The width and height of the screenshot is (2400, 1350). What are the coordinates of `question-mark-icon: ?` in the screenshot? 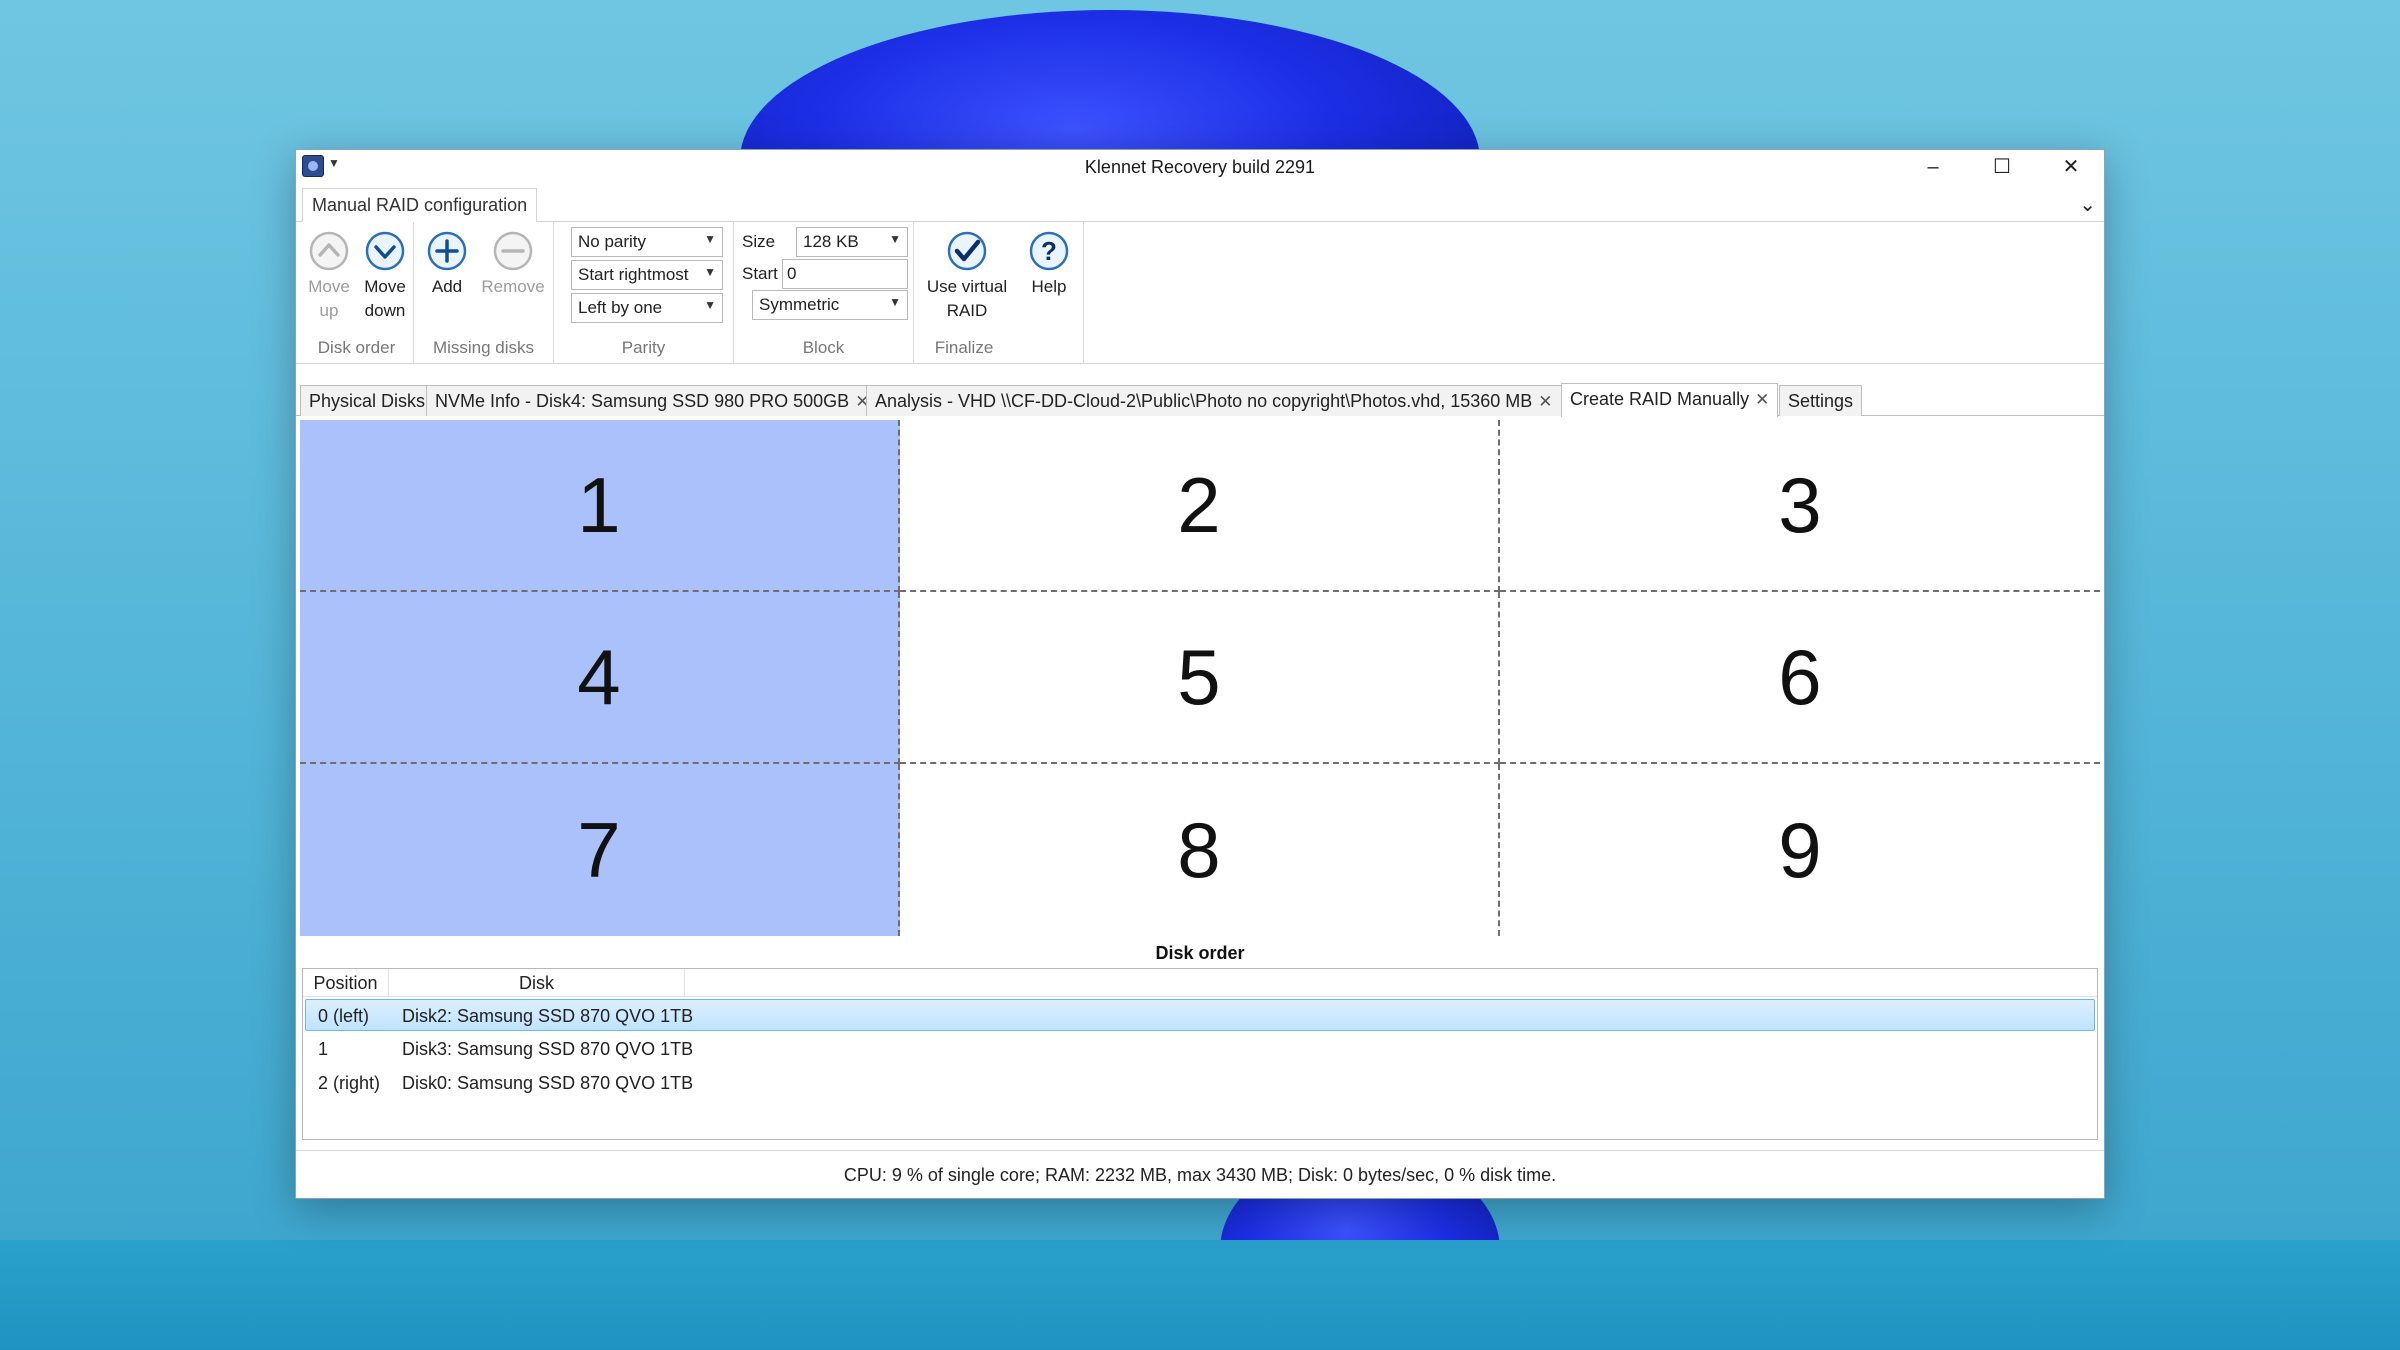 It's located at (1049, 251).